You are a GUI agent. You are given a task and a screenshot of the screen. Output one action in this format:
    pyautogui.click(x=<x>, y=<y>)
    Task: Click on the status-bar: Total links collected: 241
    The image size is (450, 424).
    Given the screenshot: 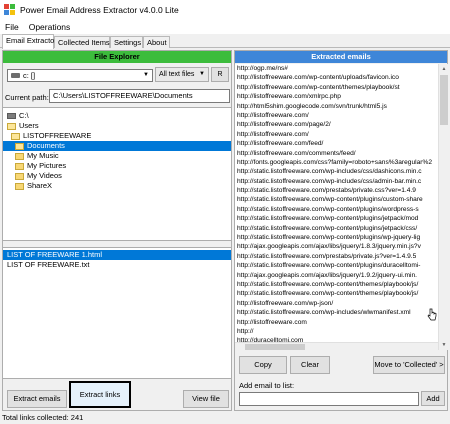 What is the action you would take?
    pyautogui.click(x=225, y=418)
    